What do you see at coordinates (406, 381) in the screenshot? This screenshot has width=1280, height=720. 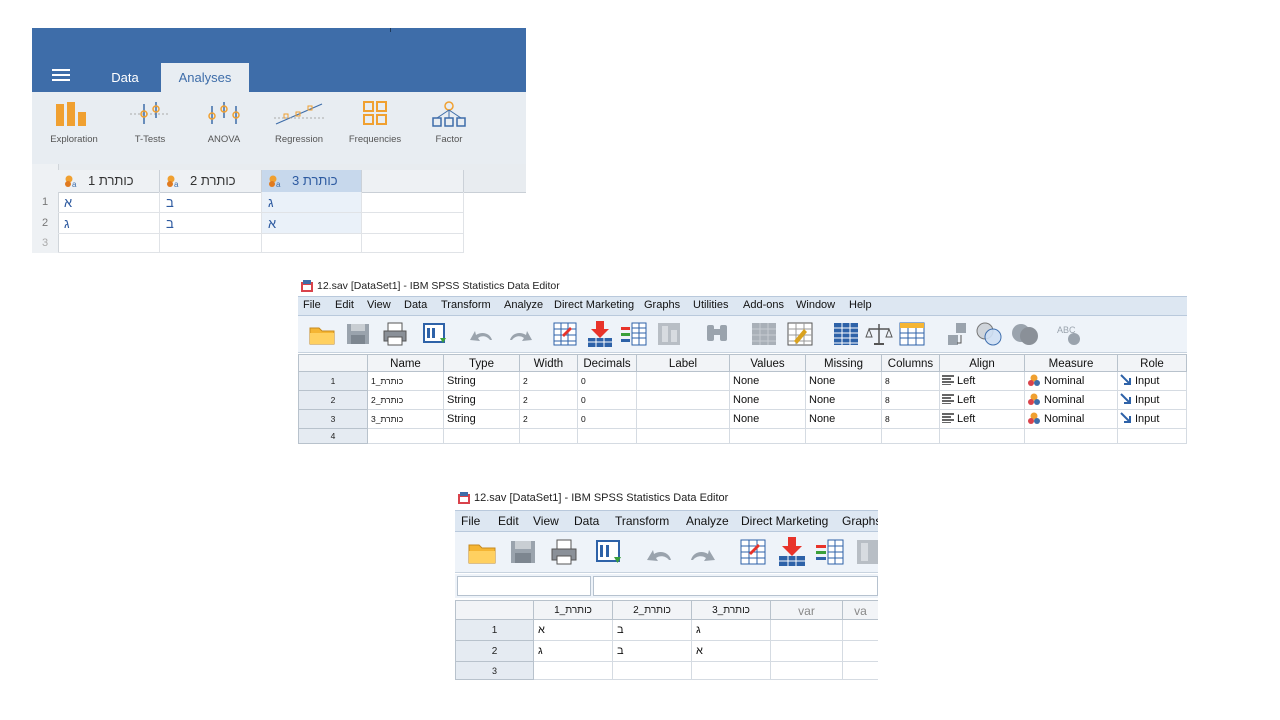 I see `cell-name: כותרת_1` at bounding box center [406, 381].